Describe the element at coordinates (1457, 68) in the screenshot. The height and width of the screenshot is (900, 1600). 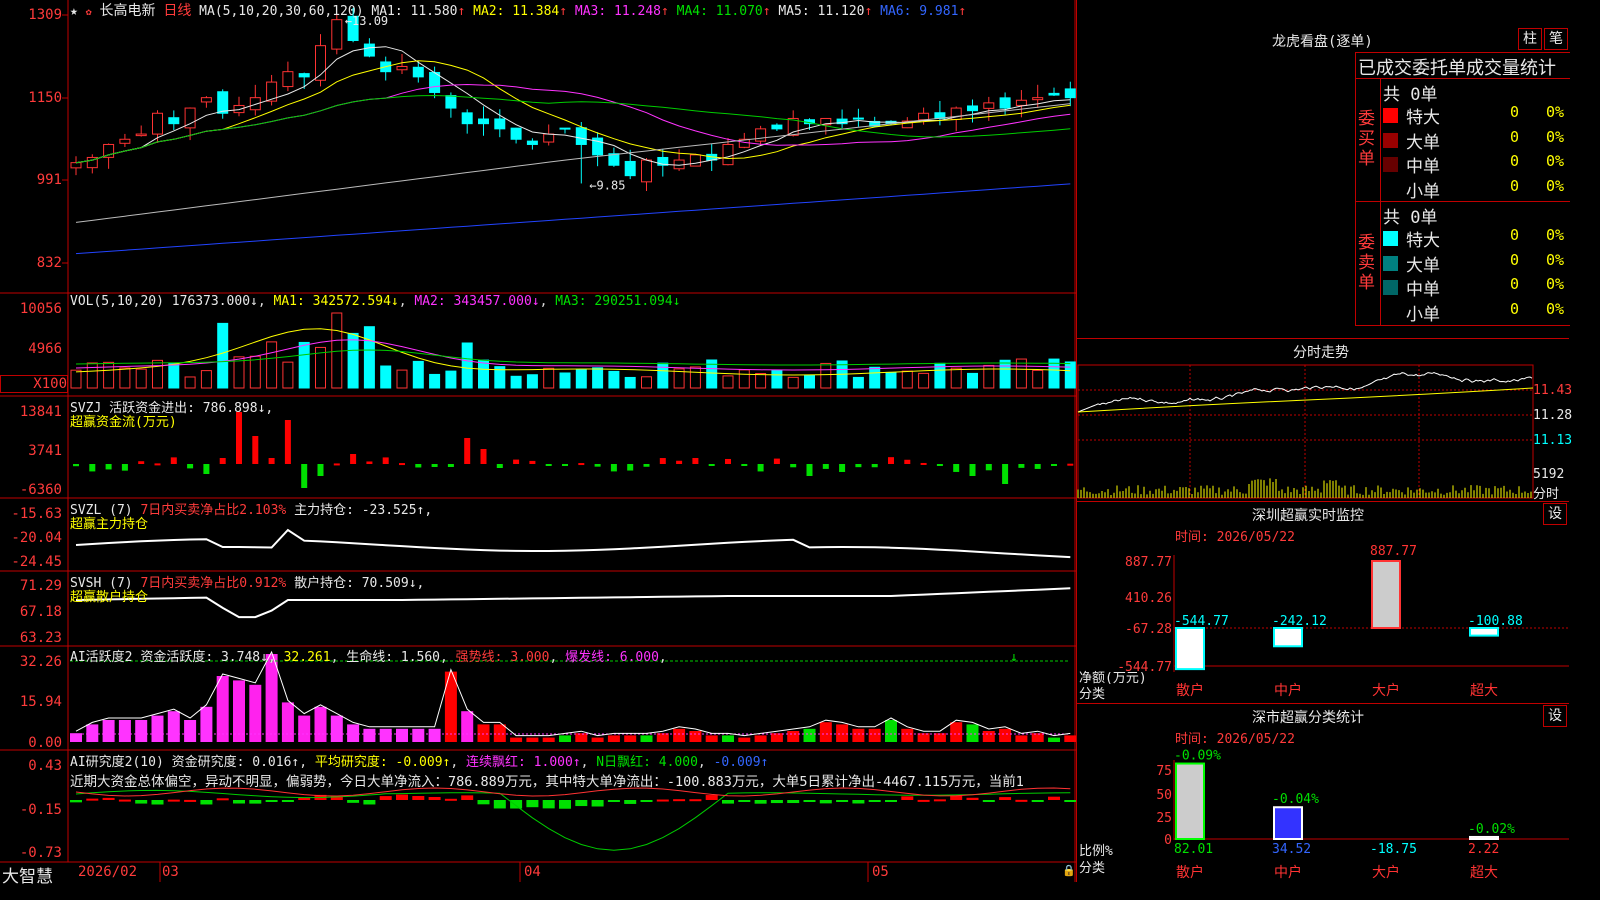
I see `order-stat-title: 已成交委托单成交量统计` at that location.